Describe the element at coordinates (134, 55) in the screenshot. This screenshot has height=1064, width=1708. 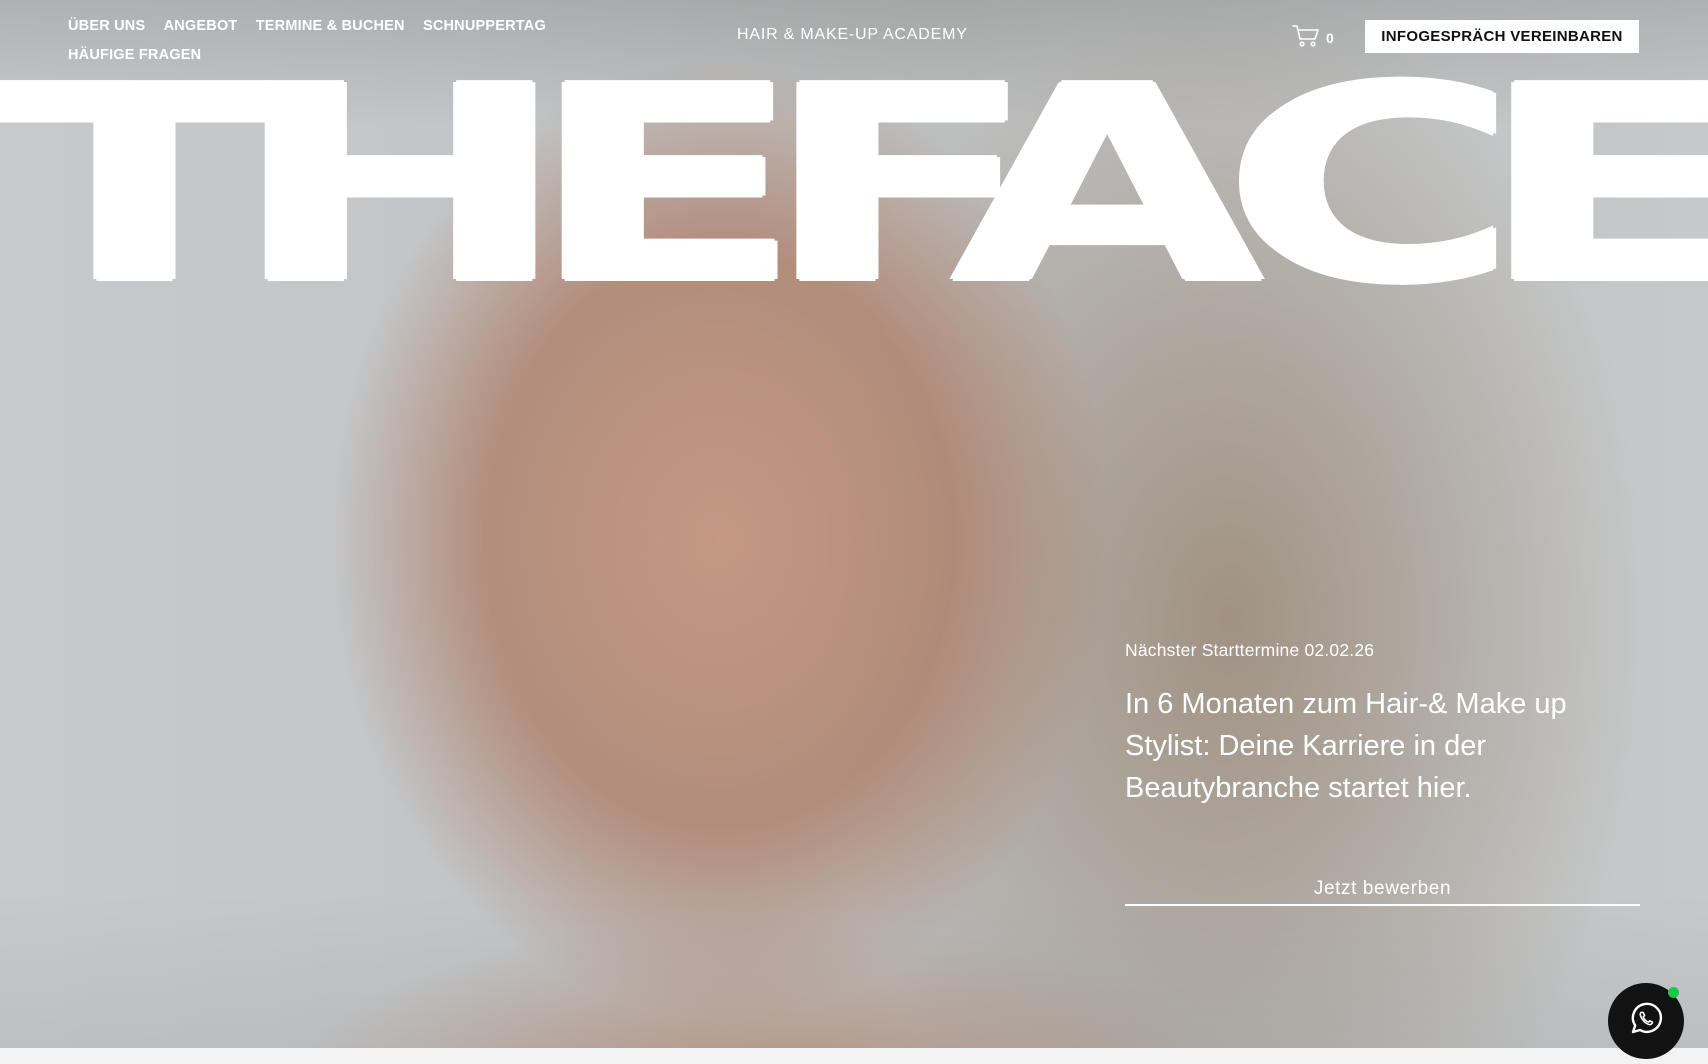
I see `nav-item-haeufige-fragen: HÄUFIGE FRAGEN` at that location.